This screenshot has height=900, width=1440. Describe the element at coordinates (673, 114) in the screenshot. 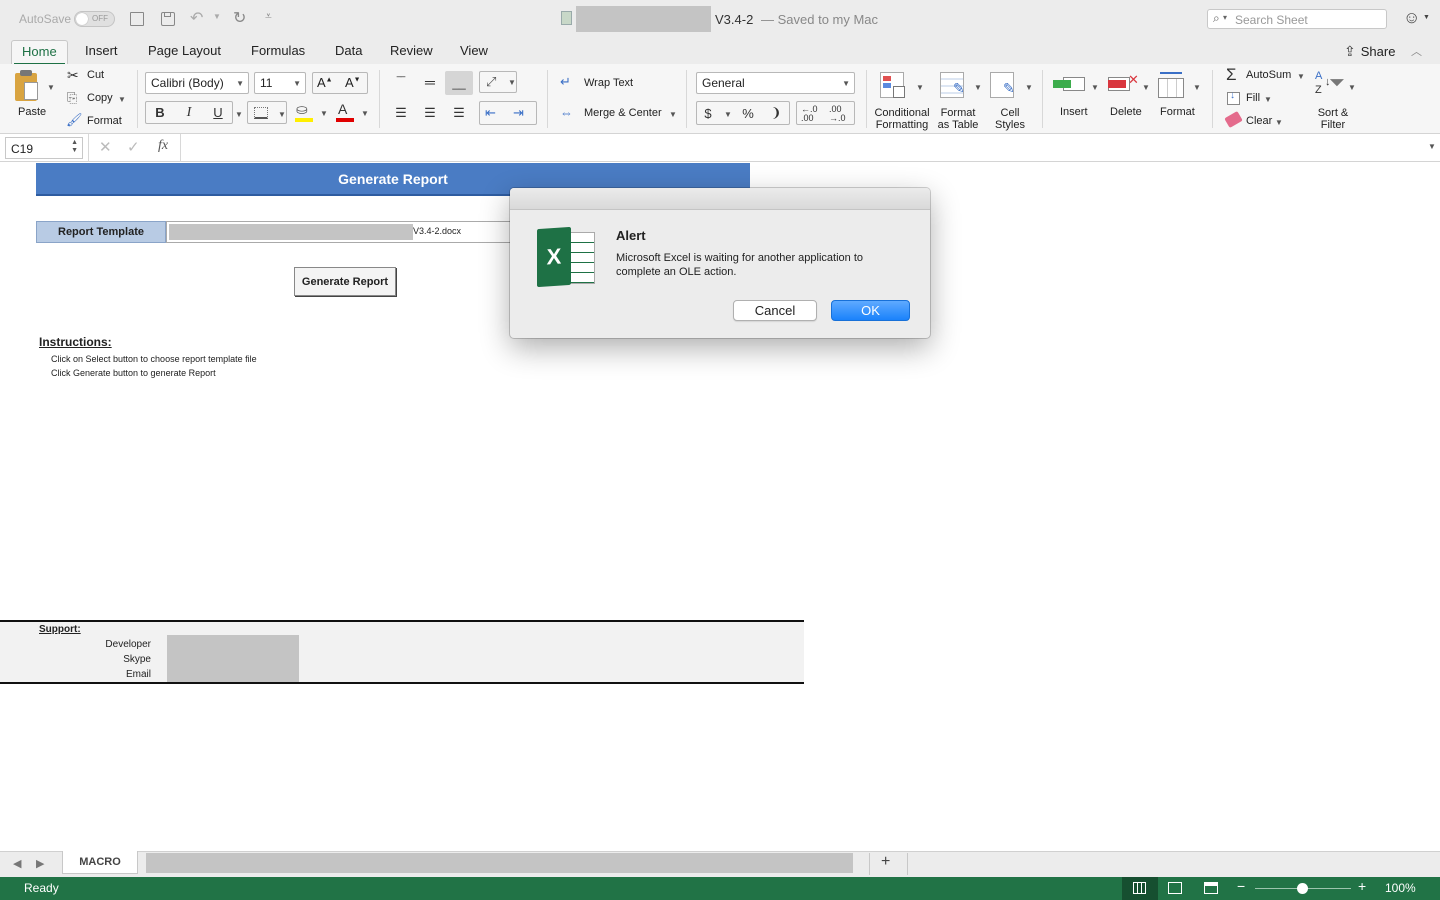

I see `merge-dropdown-icon: ▼` at that location.